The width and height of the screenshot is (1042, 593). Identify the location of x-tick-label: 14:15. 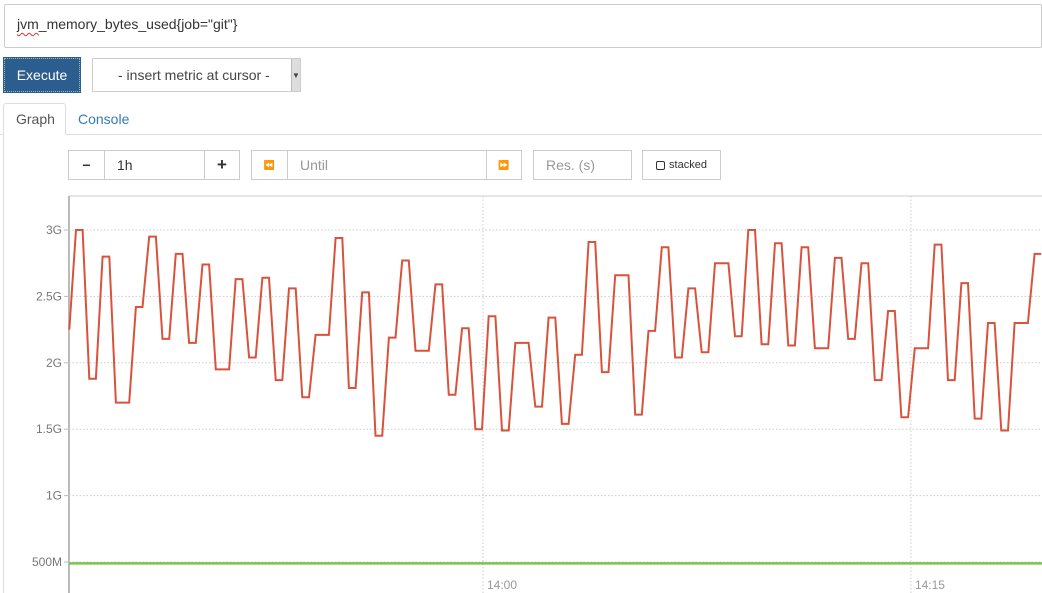
(930, 585).